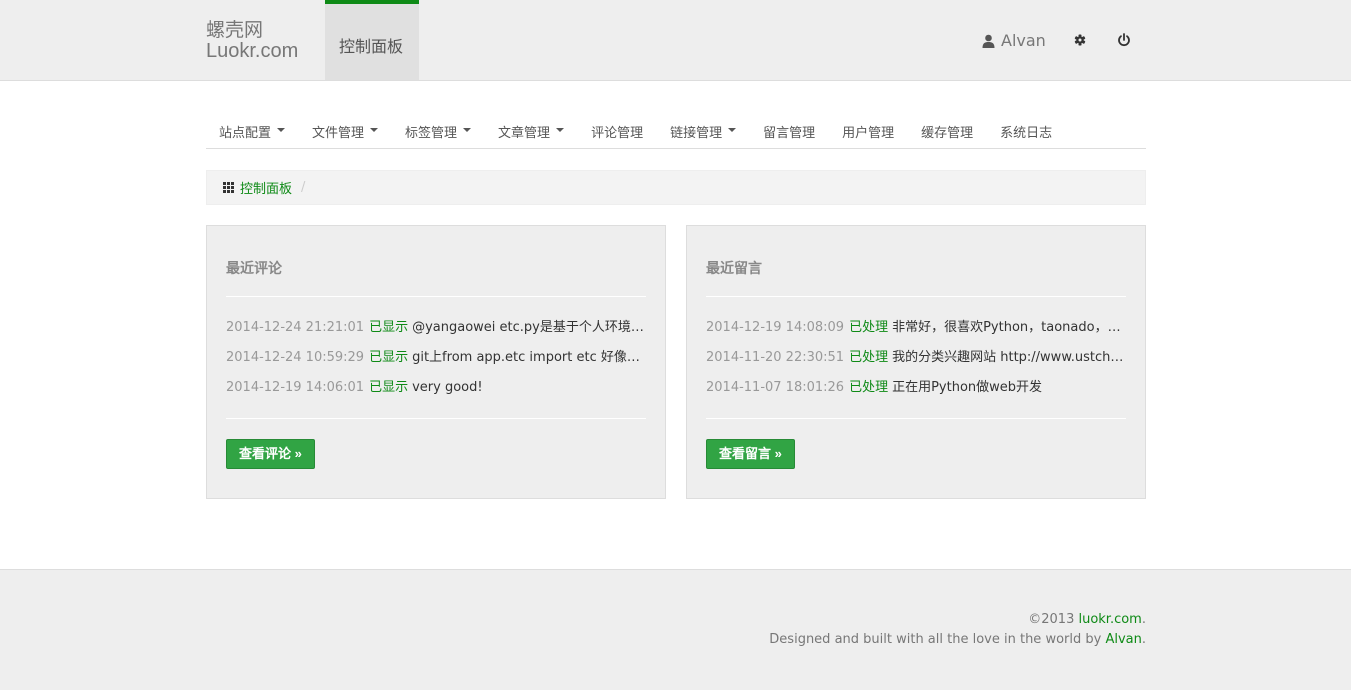 This screenshot has height=690, width=1351. I want to click on list-item-time: 2014-11-20 22:30:51, so click(775, 357).